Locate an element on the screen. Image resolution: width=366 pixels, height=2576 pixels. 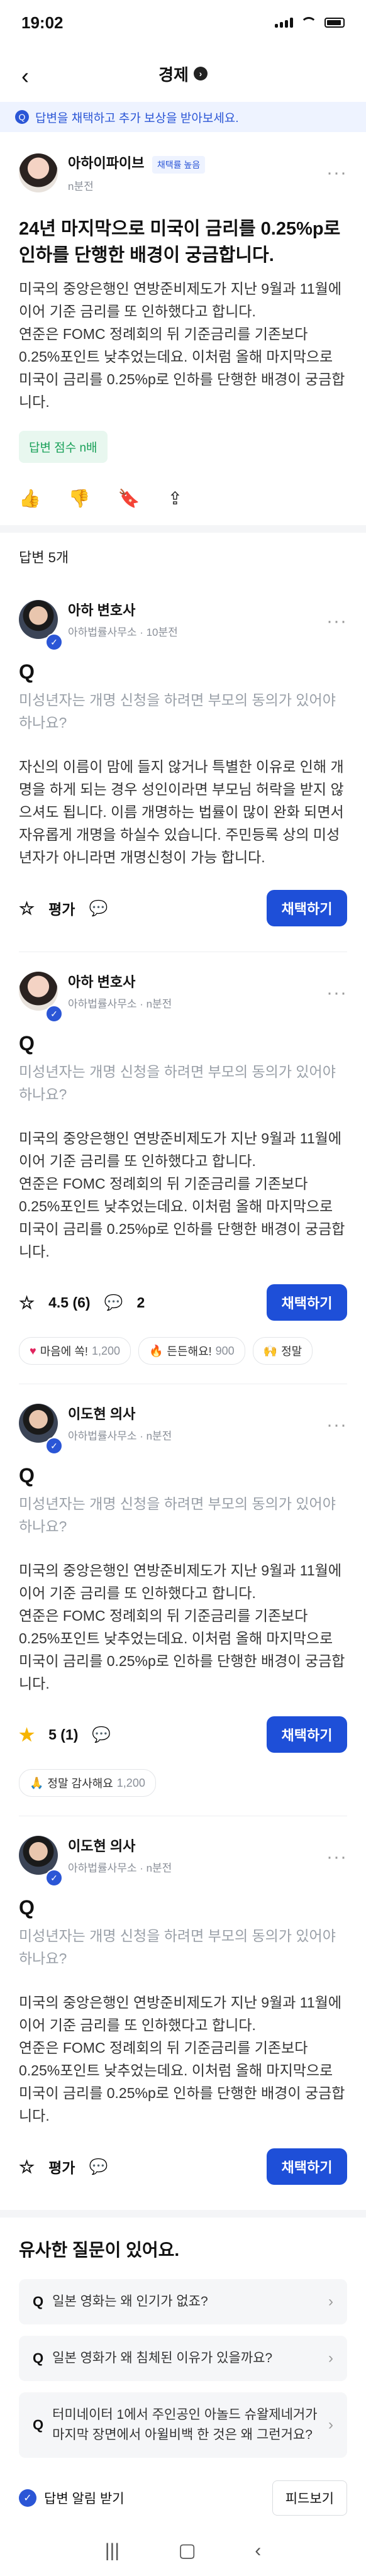
similar-item: Q 일본 영화는 왜 인기가 없죠? › is located at coordinates (183, 2301).